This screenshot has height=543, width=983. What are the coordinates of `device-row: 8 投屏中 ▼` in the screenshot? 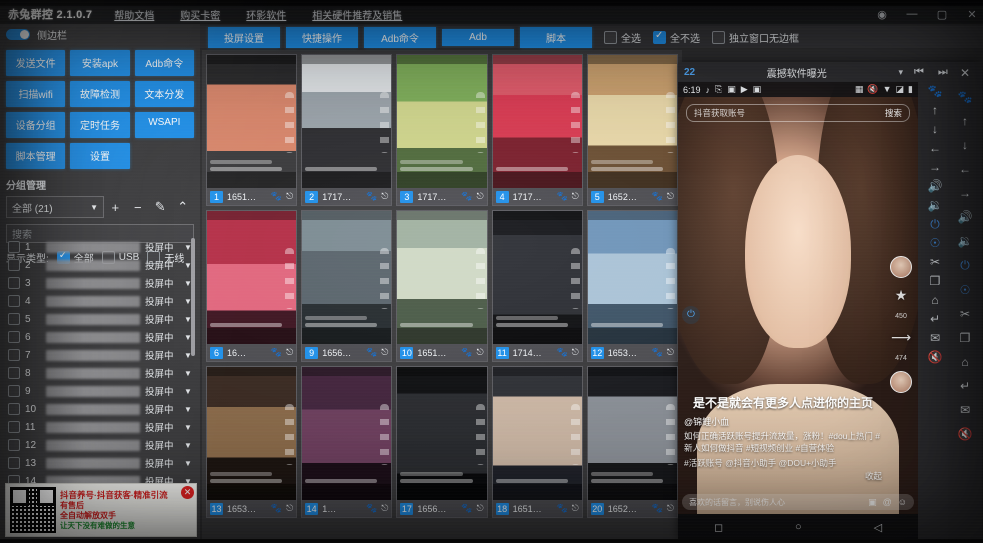 It's located at (100, 373).